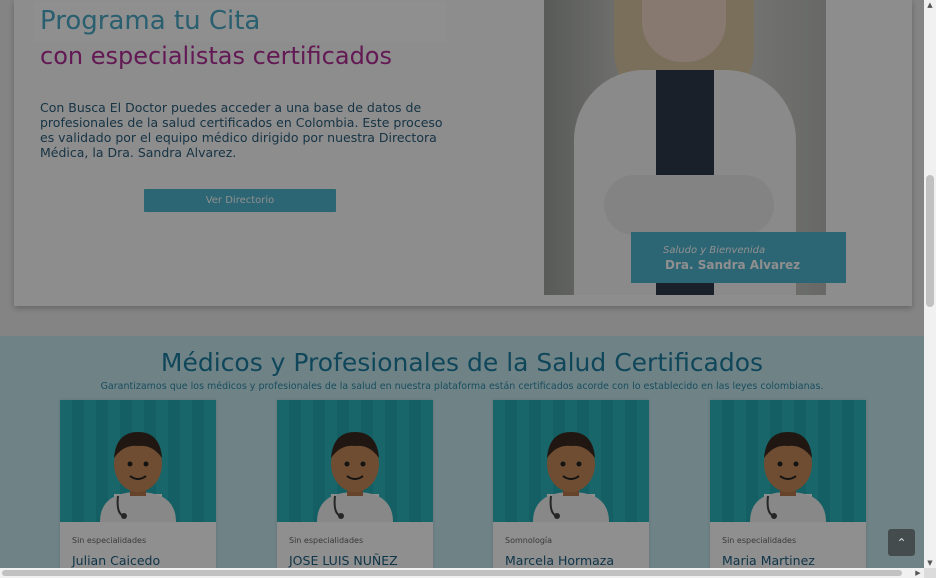  What do you see at coordinates (116, 560) in the screenshot?
I see `doctor-name: Julian Caicedo` at bounding box center [116, 560].